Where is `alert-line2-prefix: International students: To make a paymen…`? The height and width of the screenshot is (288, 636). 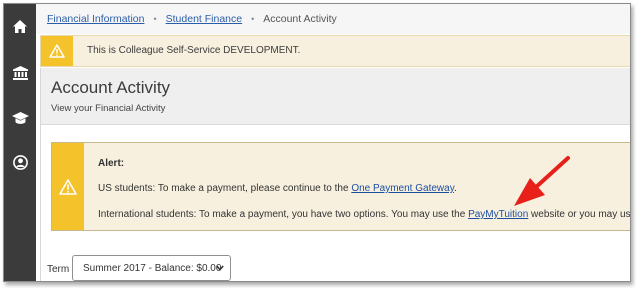
alert-line2-prefix: International students: To make a paymen… is located at coordinates (283, 214).